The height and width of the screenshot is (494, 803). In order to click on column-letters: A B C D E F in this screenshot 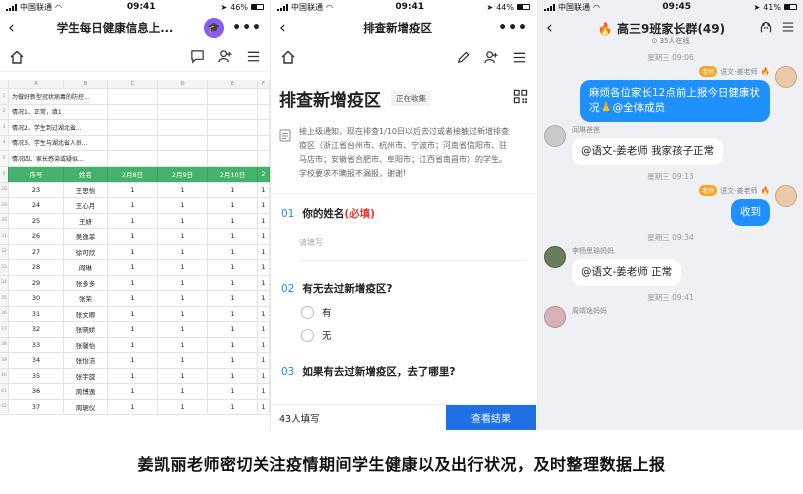, I will do `click(135, 84)`.